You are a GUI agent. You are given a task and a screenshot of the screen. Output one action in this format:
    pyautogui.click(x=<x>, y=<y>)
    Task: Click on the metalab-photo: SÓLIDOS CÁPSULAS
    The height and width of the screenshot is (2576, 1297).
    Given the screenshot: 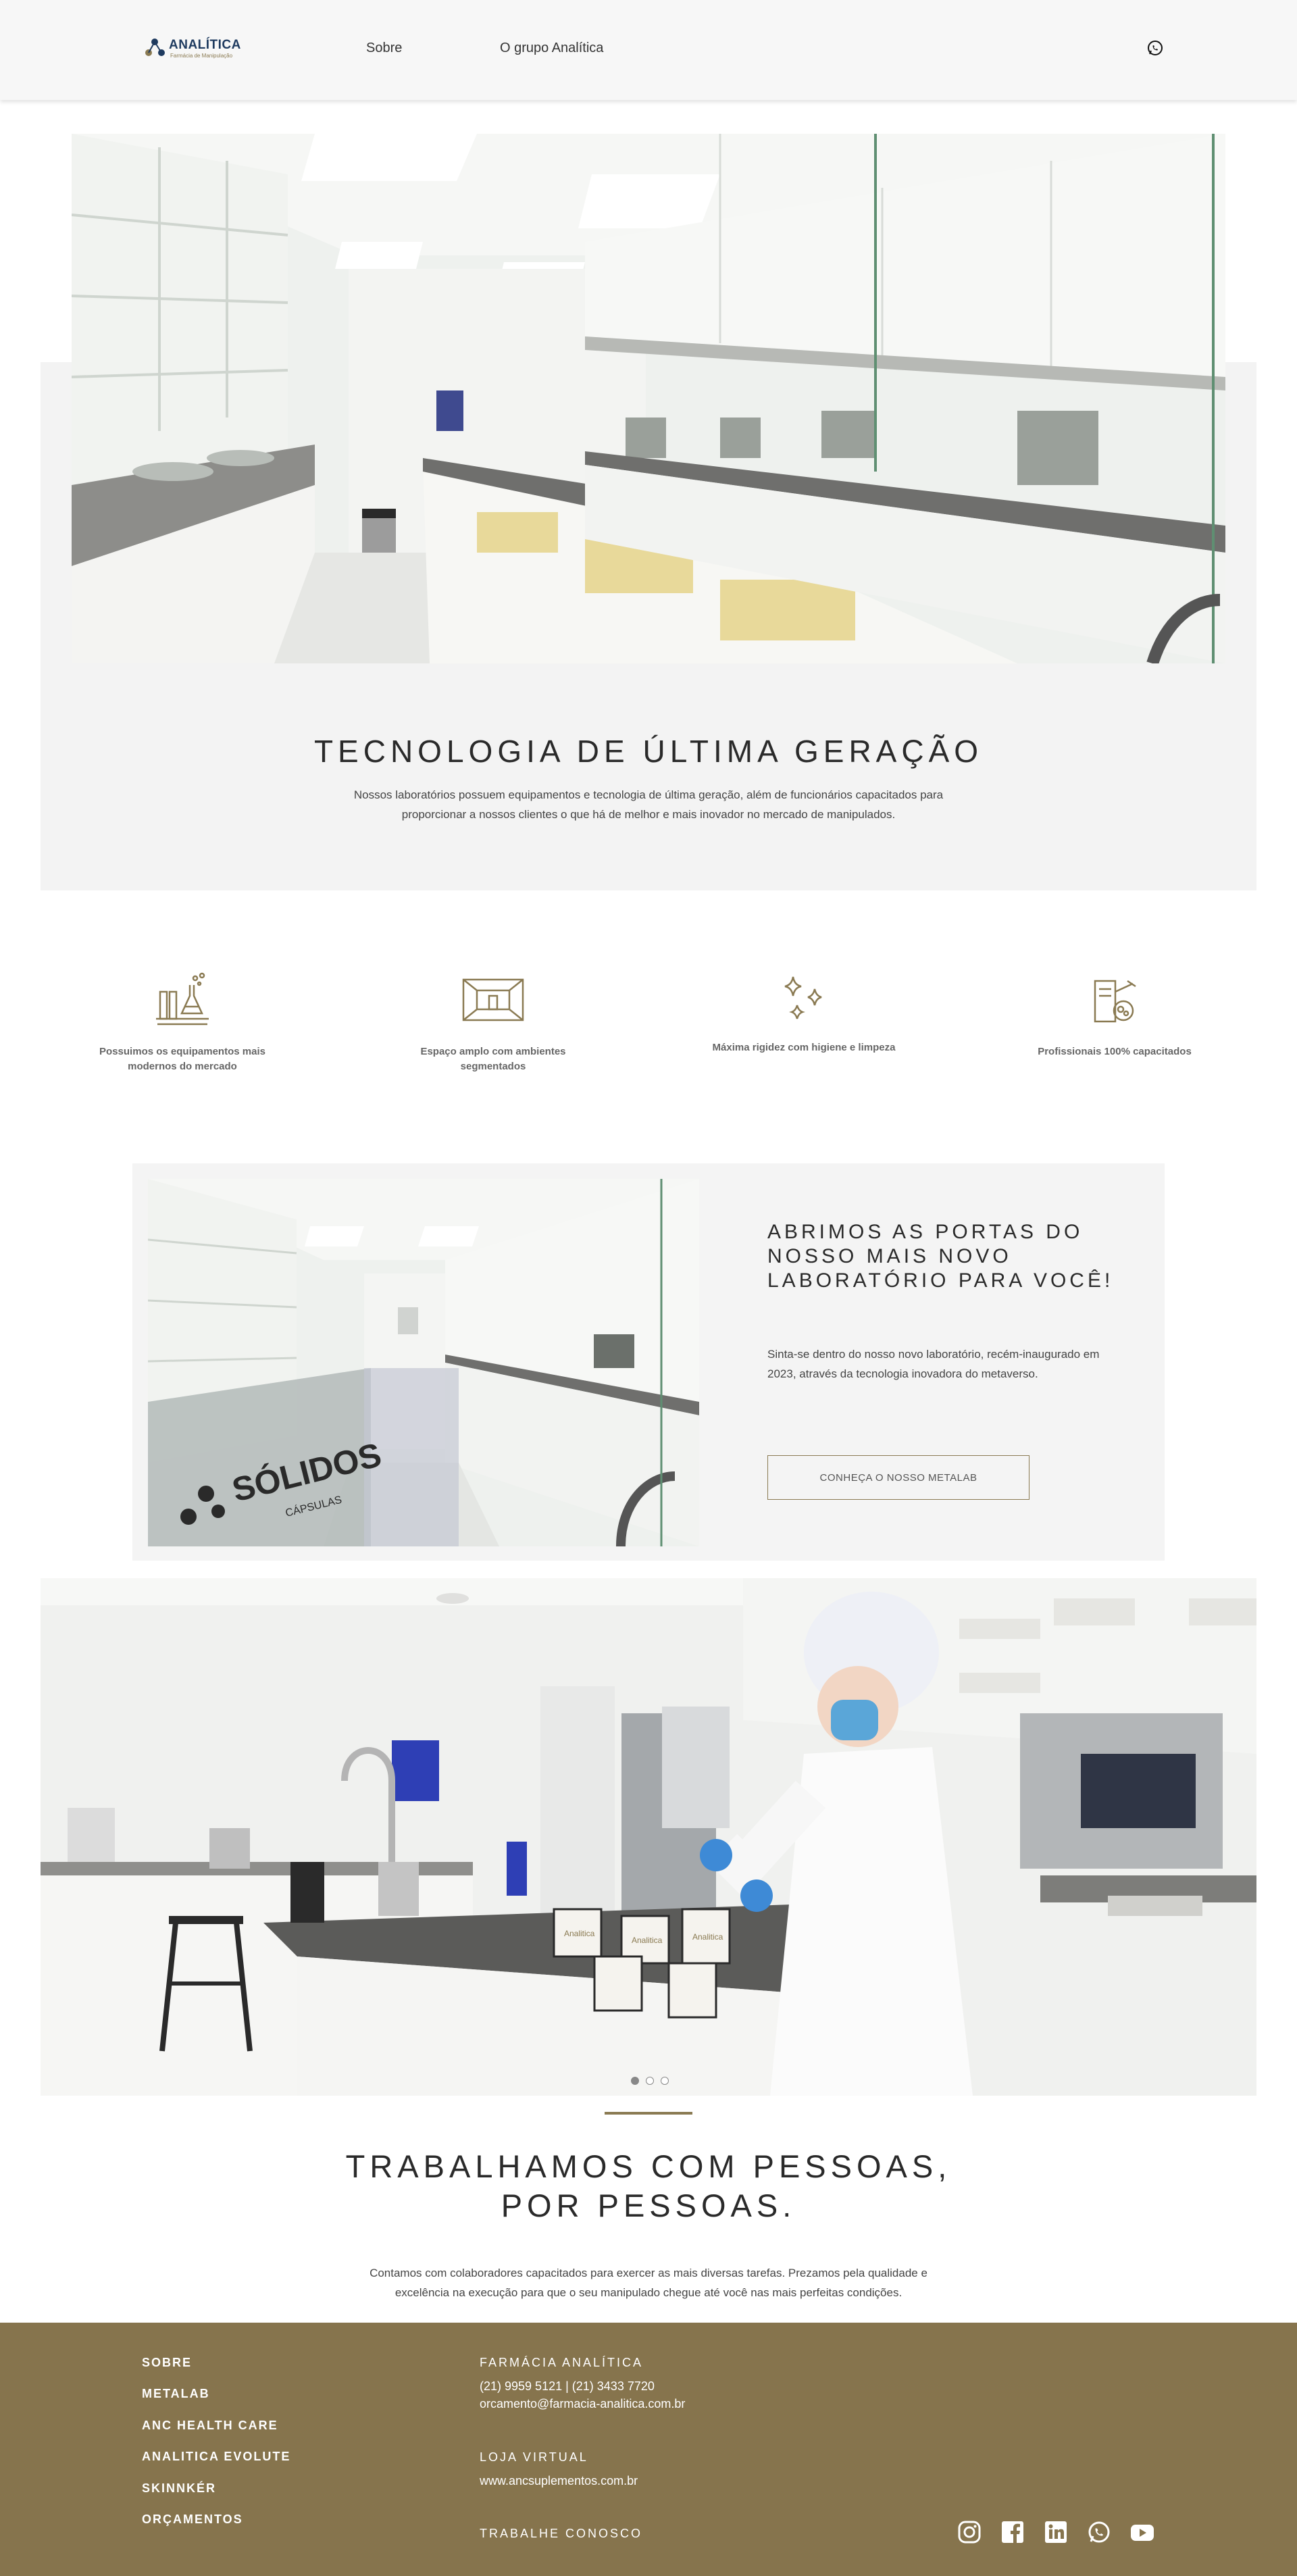 What is the action you would take?
    pyautogui.click(x=423, y=1362)
    